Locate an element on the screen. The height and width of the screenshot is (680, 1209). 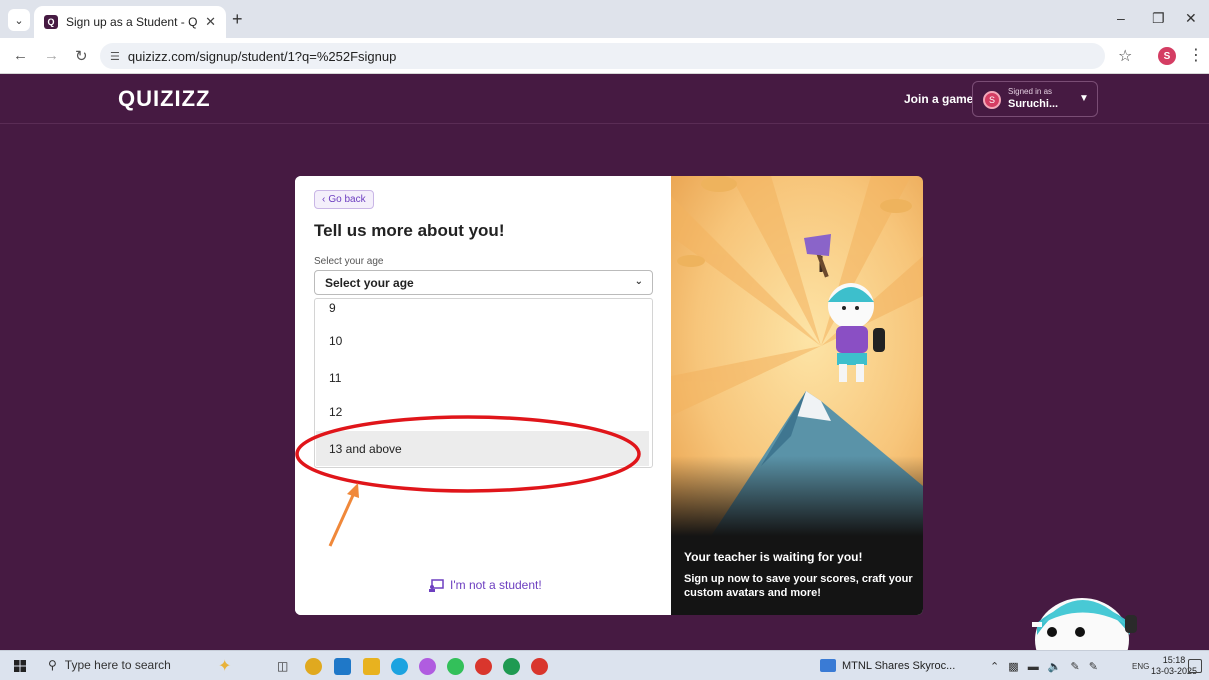
promo-illustration is located at coordinates (797, 356).